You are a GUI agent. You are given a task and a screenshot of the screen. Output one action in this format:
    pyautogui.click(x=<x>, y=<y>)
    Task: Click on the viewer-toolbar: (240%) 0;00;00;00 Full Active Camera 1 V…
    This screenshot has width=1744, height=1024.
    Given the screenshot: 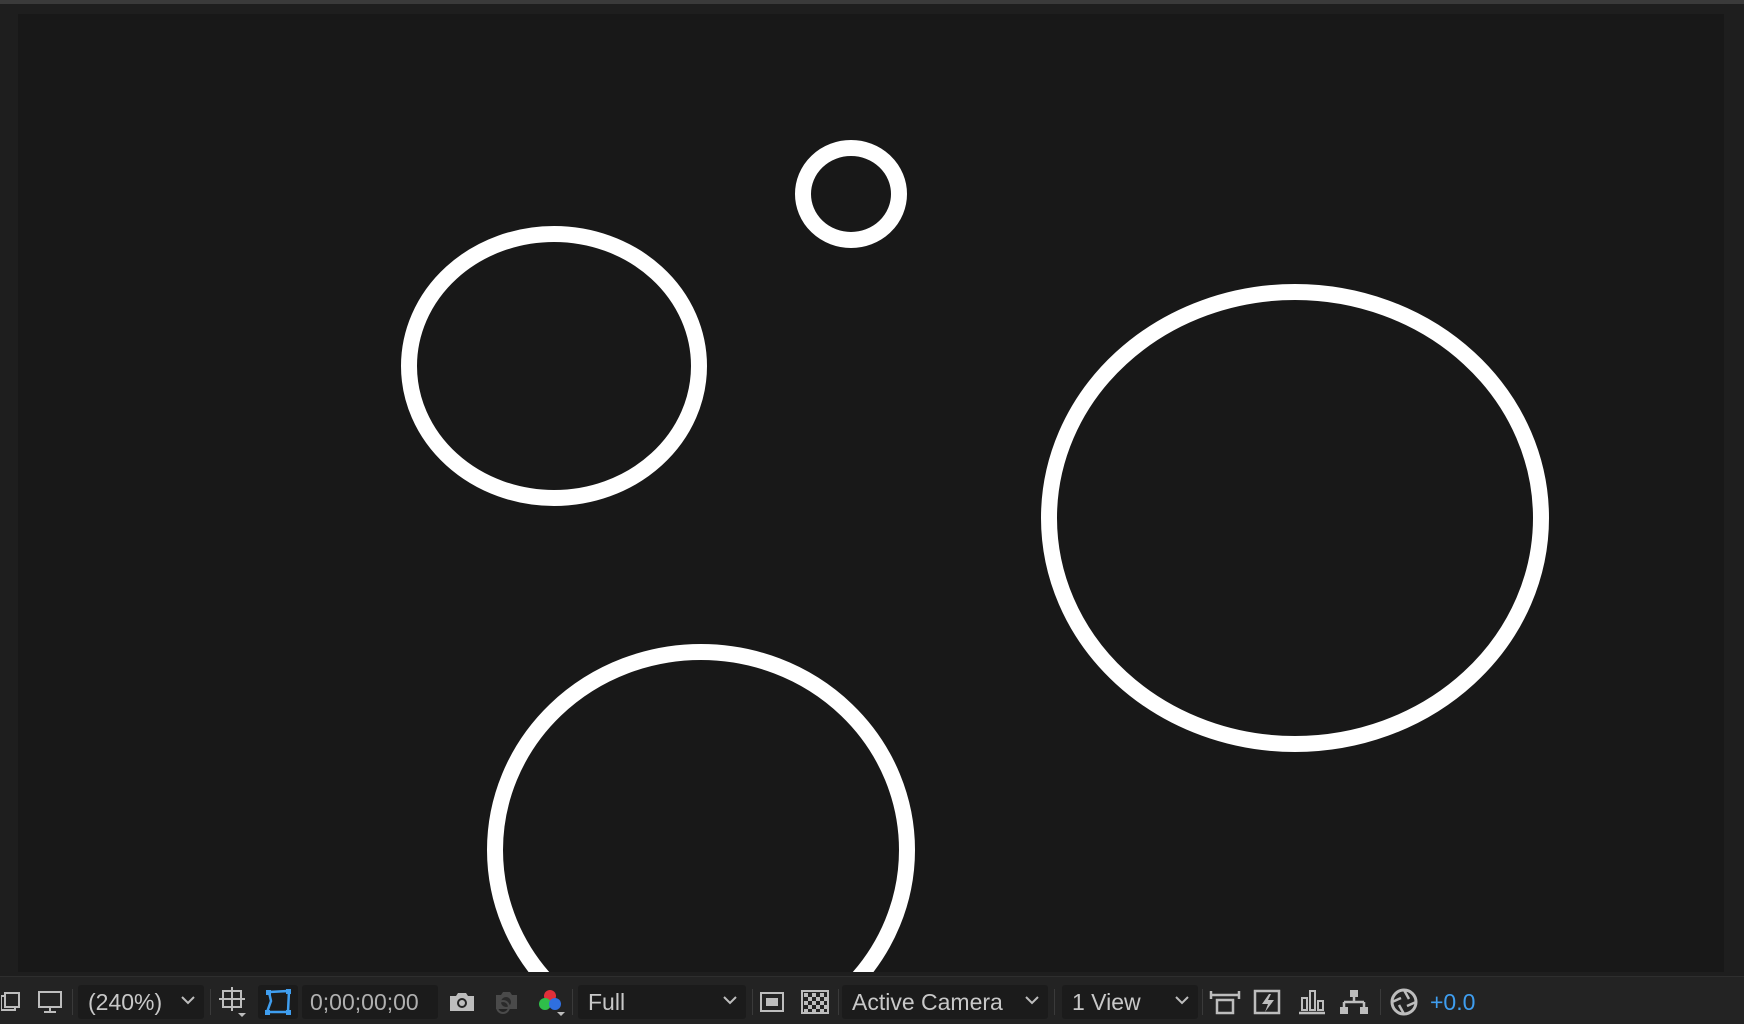 What is the action you would take?
    pyautogui.click(x=872, y=1000)
    